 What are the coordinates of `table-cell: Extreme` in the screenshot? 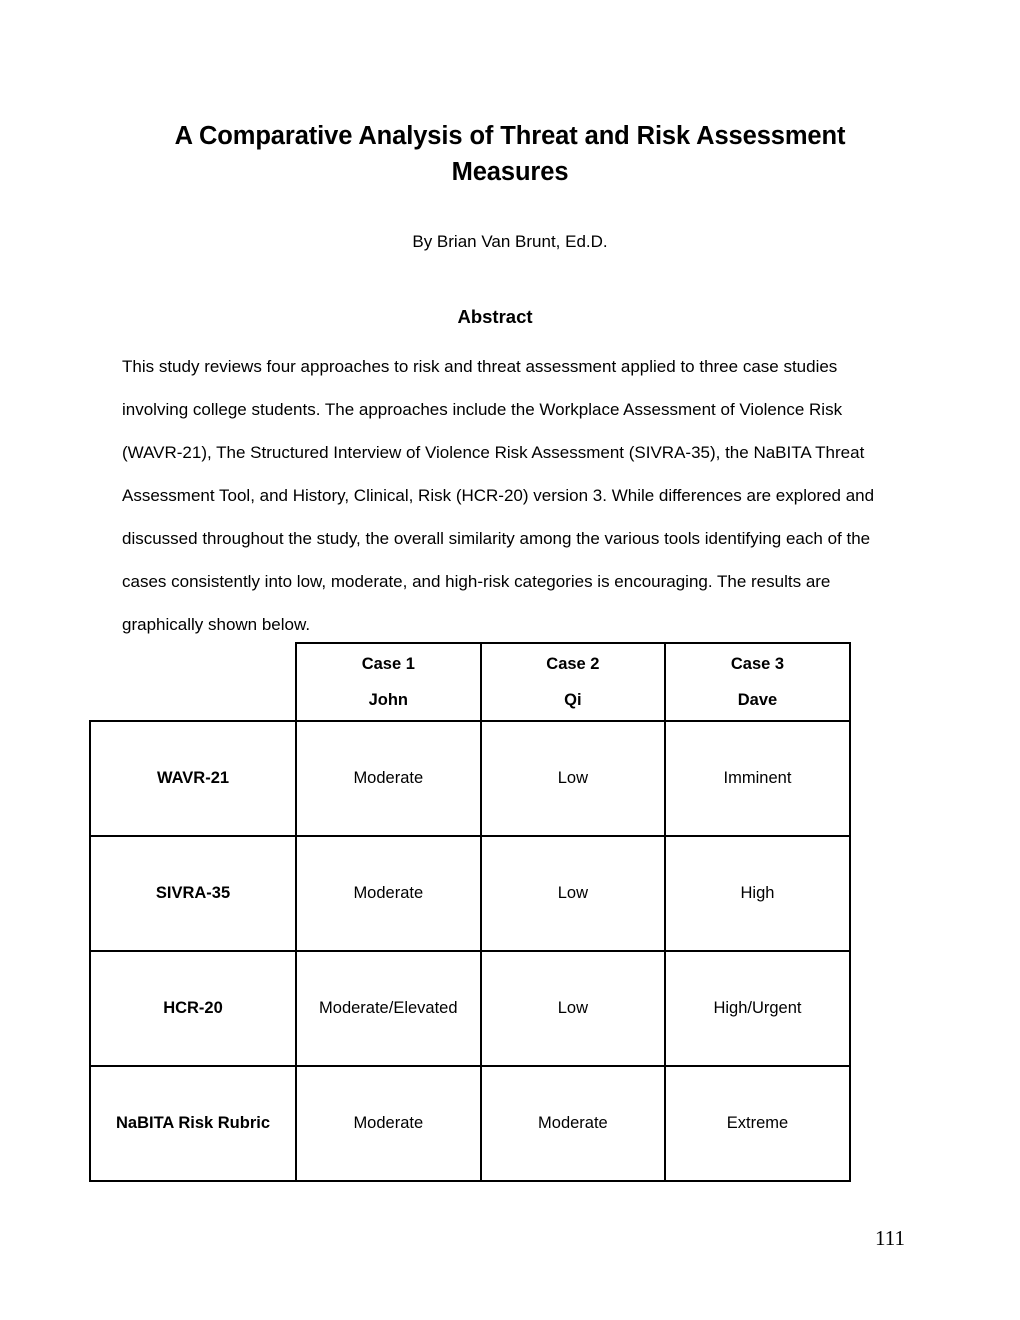 It's located at (757, 1123).